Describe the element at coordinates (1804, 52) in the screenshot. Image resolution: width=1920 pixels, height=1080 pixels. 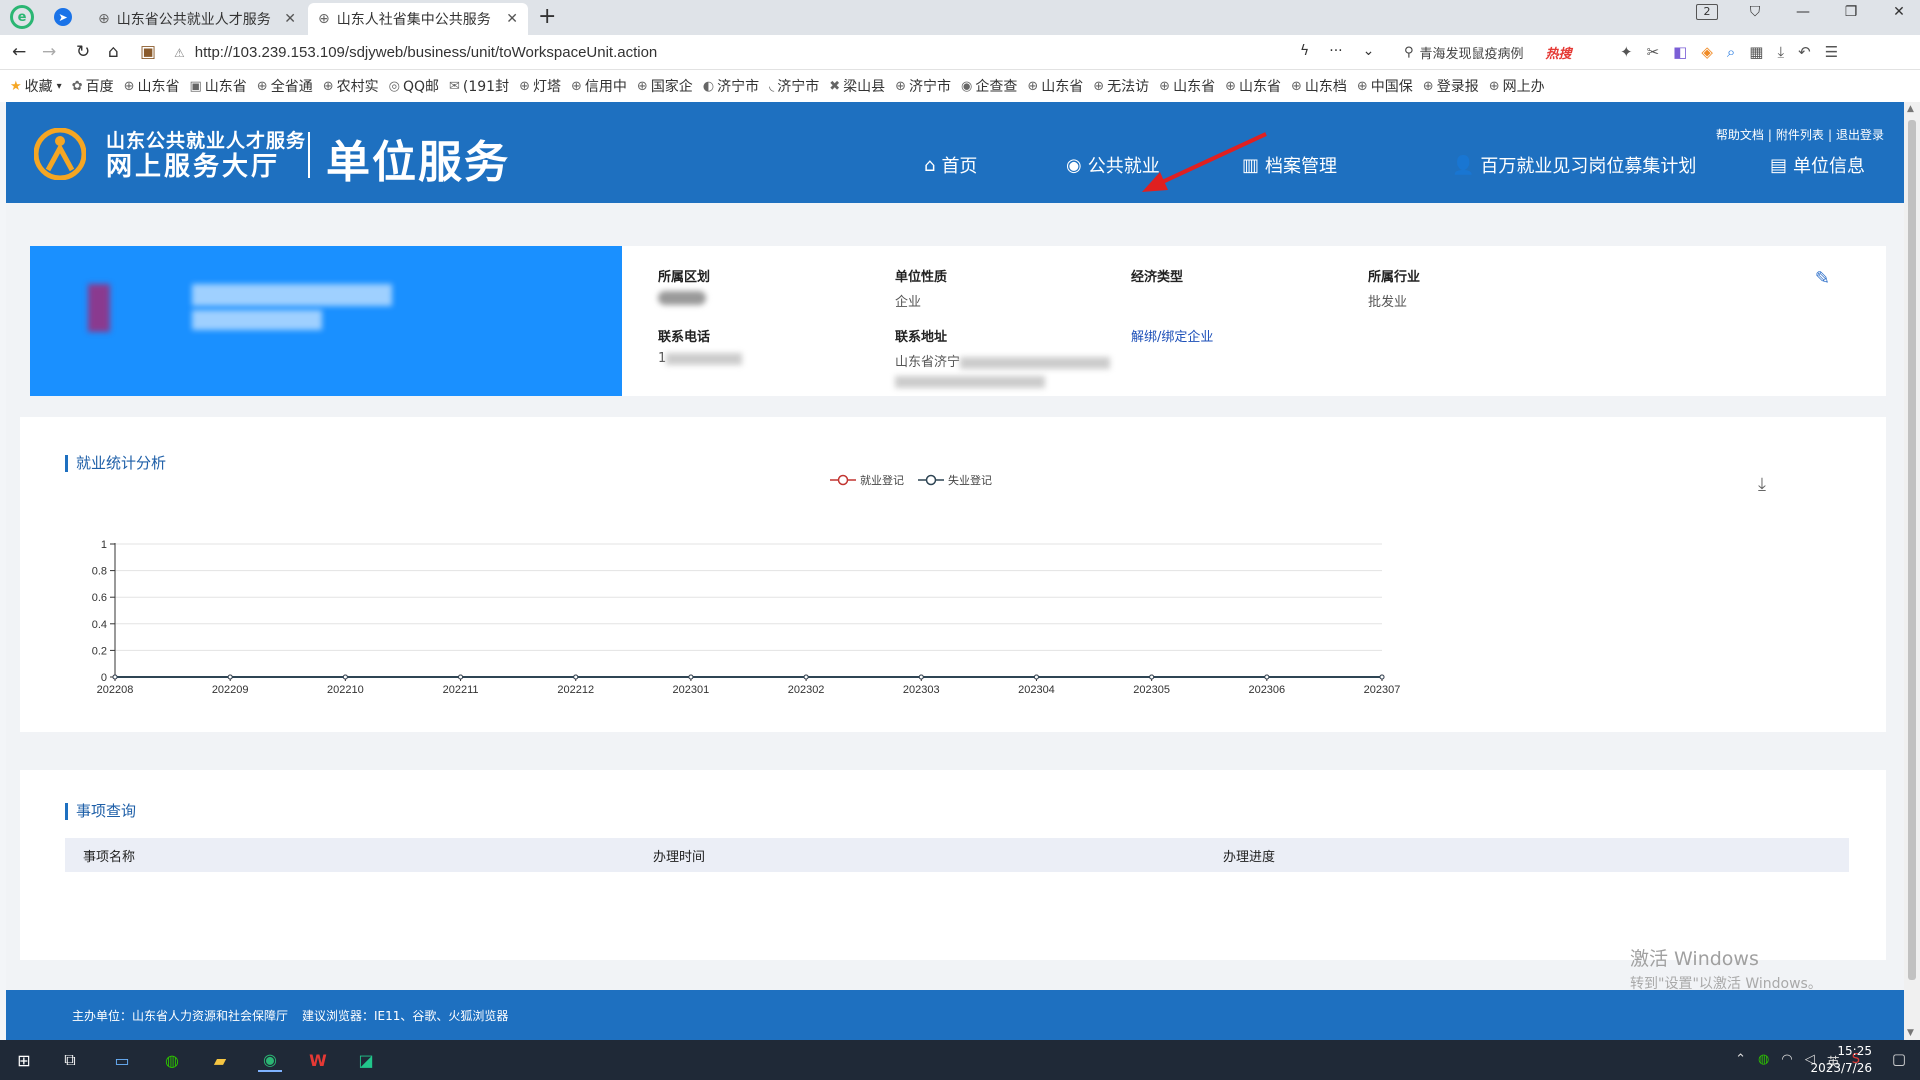
I see `undo-icon: ↶` at that location.